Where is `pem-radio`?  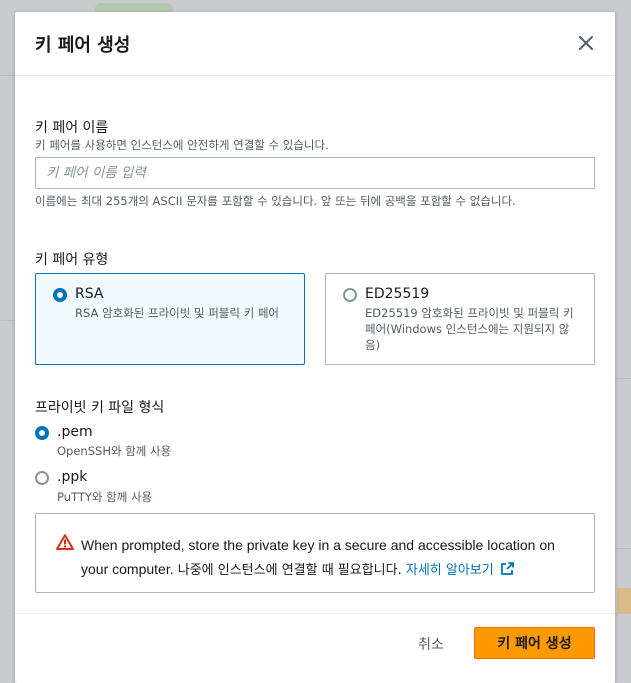 pem-radio is located at coordinates (42, 433).